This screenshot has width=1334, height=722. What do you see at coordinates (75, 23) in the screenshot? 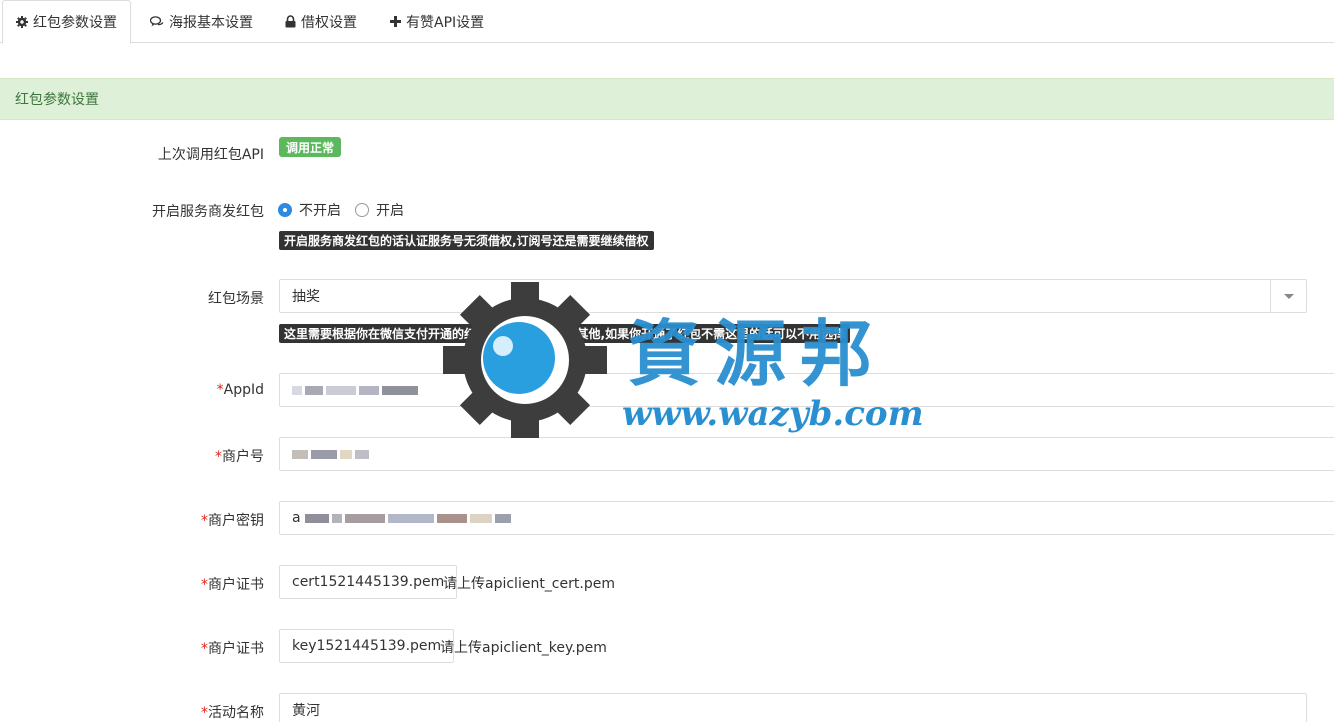
I see `tab-label: 红包参数设置` at bounding box center [75, 23].